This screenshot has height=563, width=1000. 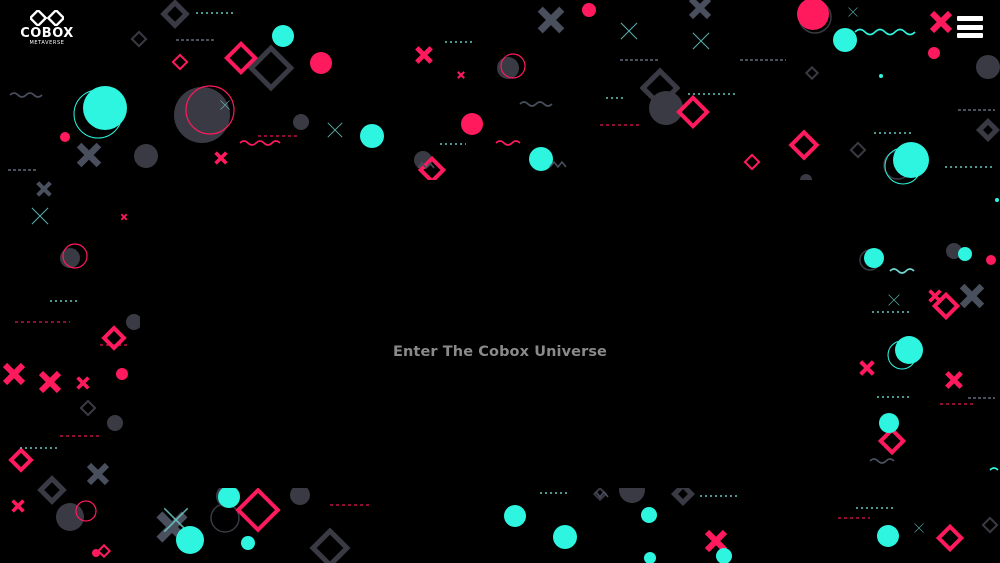 I want to click on menu-bar-middle, so click(x=970, y=27).